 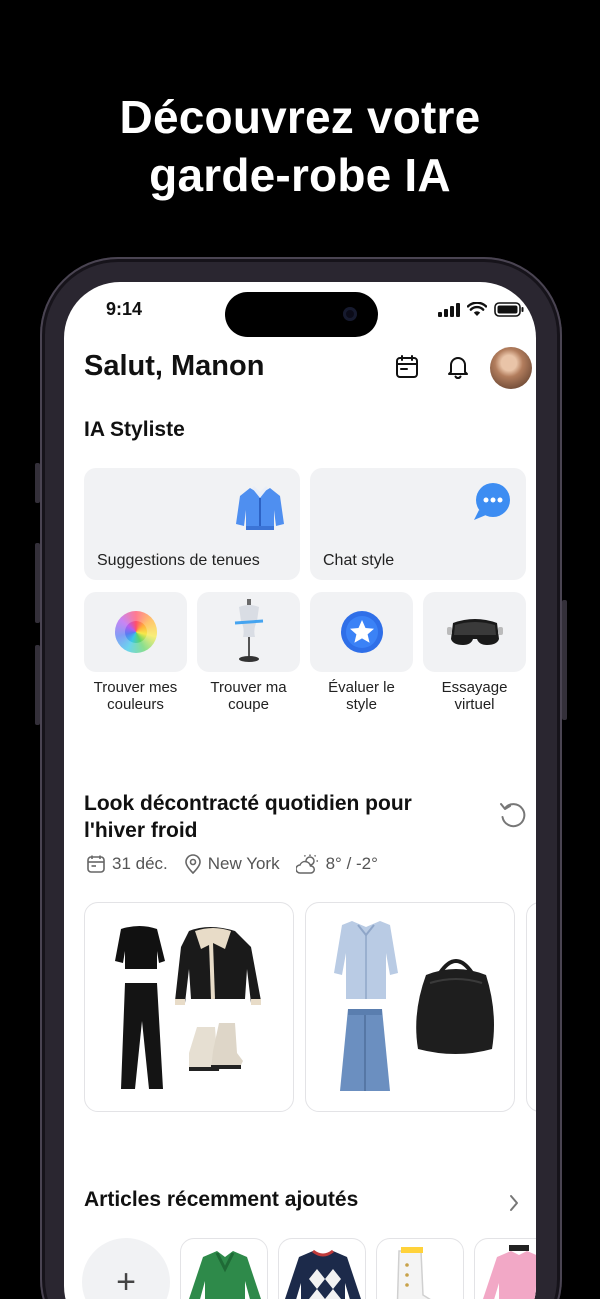 I want to click on virtual-tryon-icon-box, so click(x=474, y=632).